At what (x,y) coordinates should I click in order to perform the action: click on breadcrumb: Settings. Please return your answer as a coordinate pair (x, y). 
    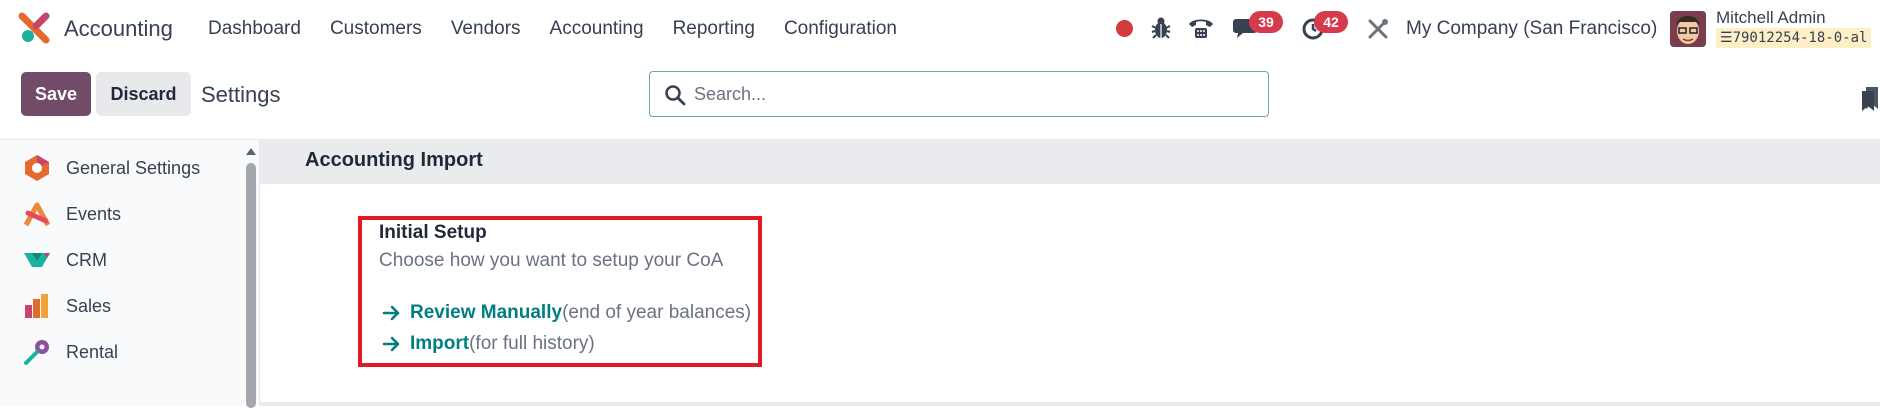
    Looking at the image, I should click on (241, 94).